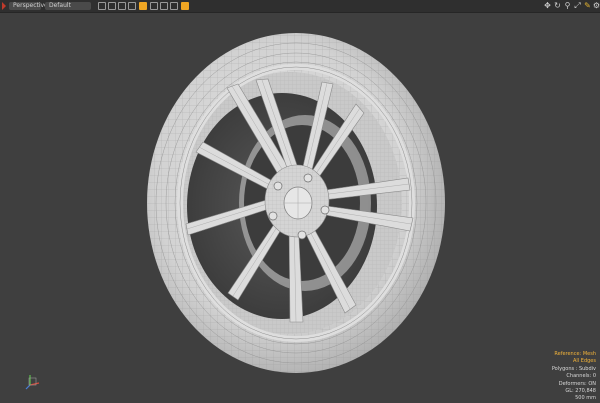 The height and width of the screenshot is (403, 600). I want to click on deformers-label: Deformers: ON, so click(577, 383).